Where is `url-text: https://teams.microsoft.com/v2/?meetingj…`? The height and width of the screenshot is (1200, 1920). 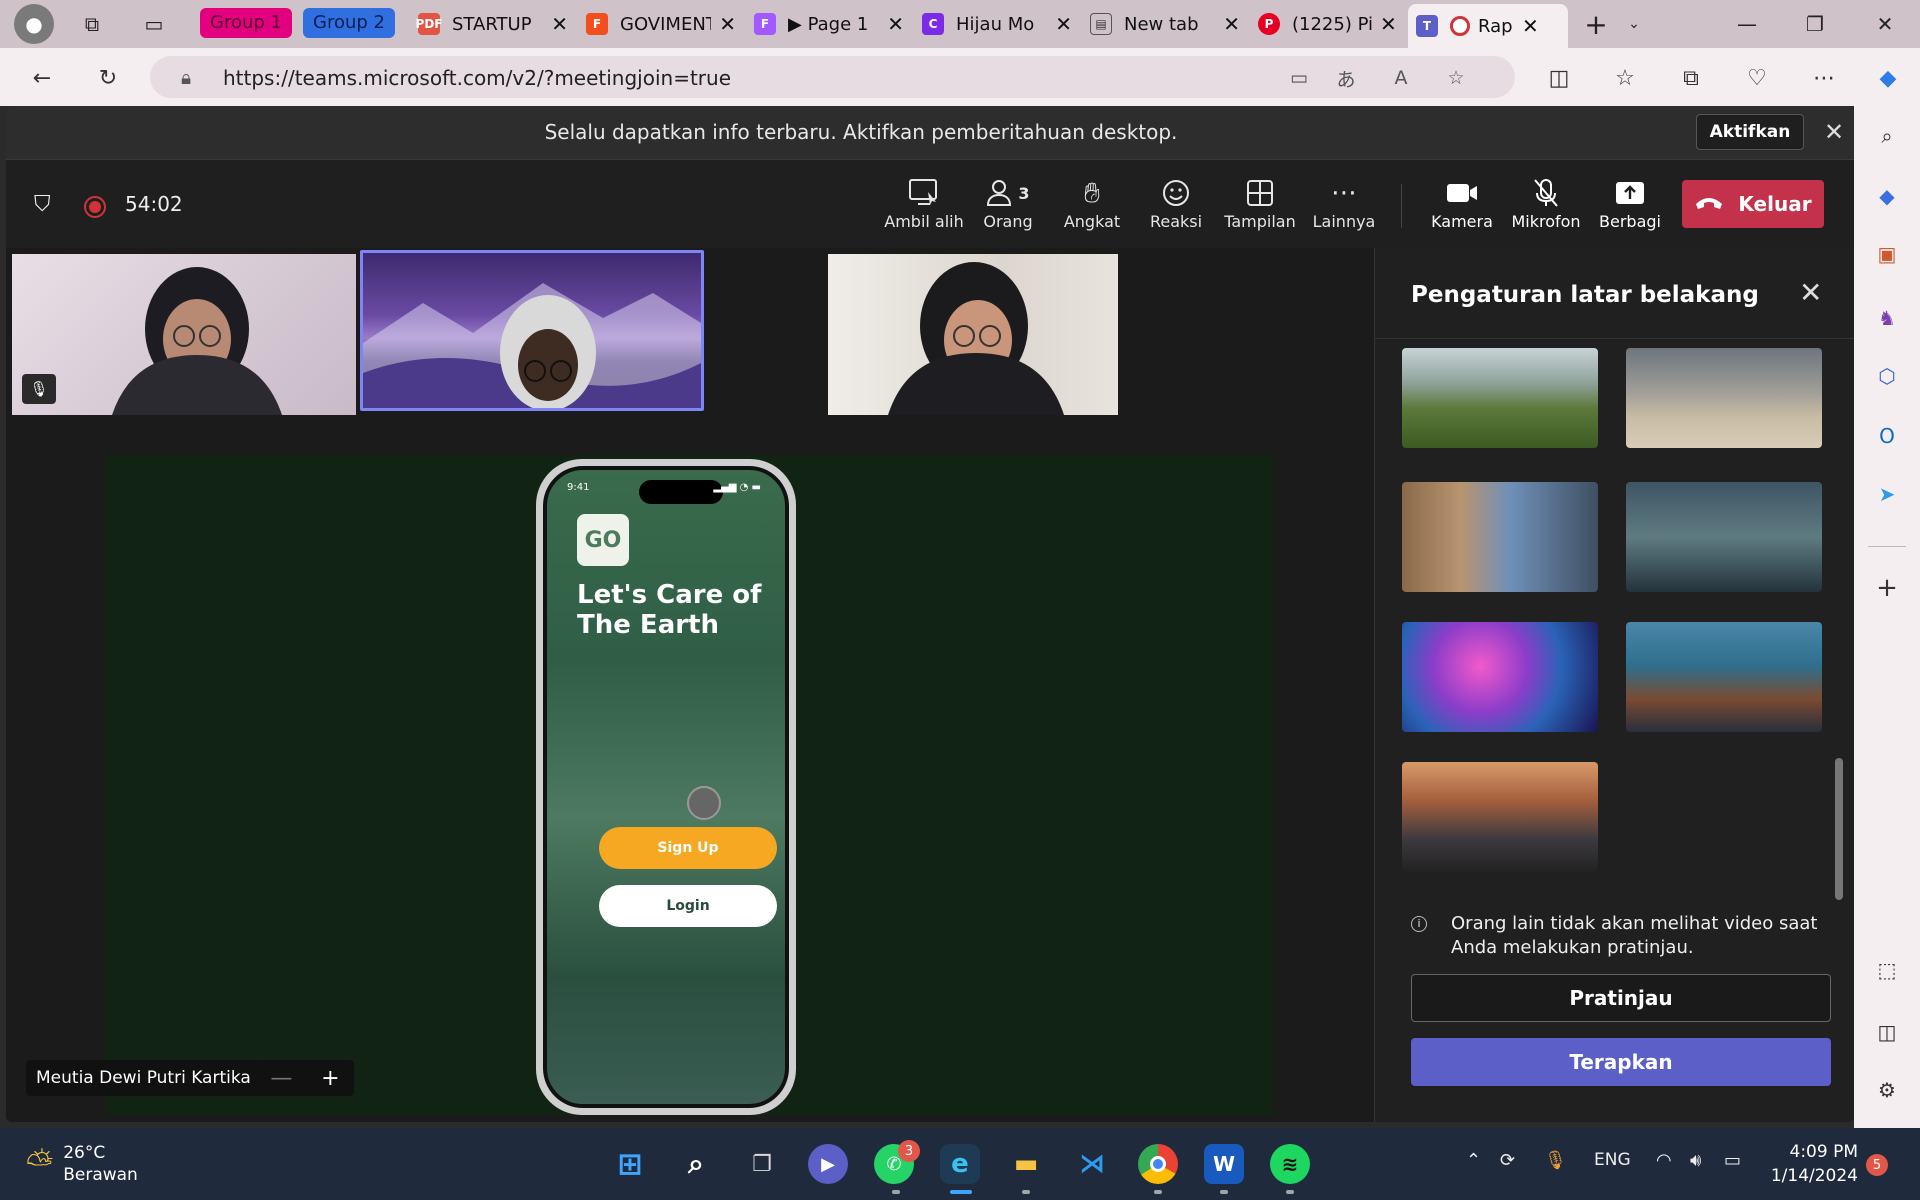
url-text: https://teams.microsoft.com/v2/?meetingj… is located at coordinates (477, 78).